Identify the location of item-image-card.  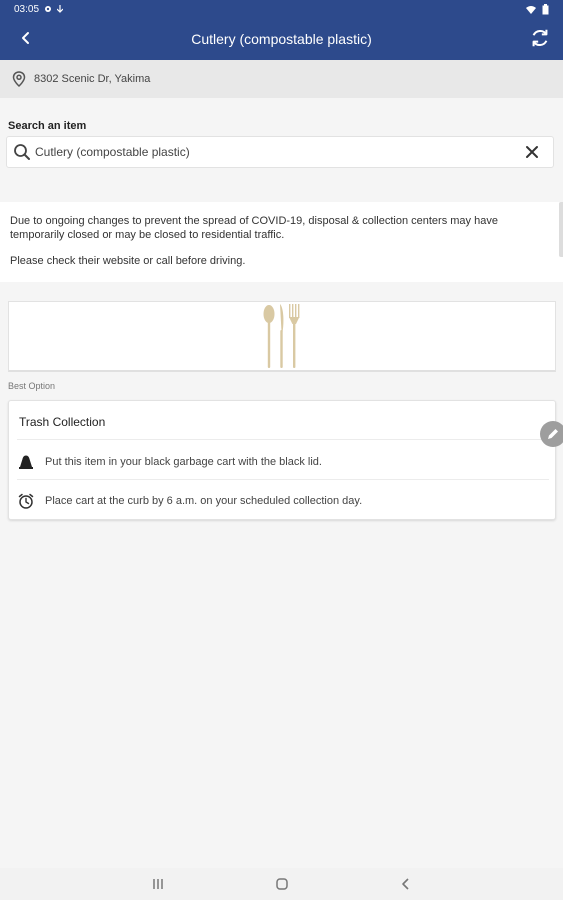
(282, 336).